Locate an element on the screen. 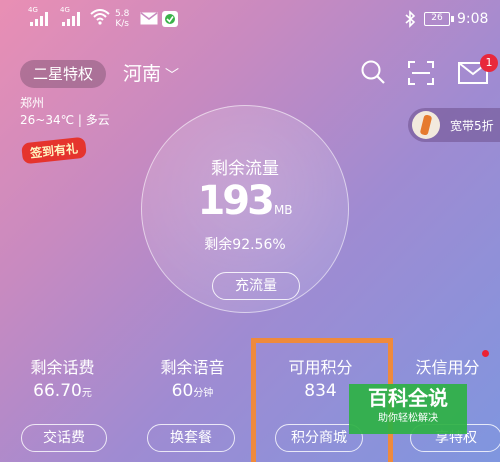 Image resolution: width=500 pixels, height=462 pixels. broadband-promo-banner: 宽带5折 is located at coordinates (454, 125).